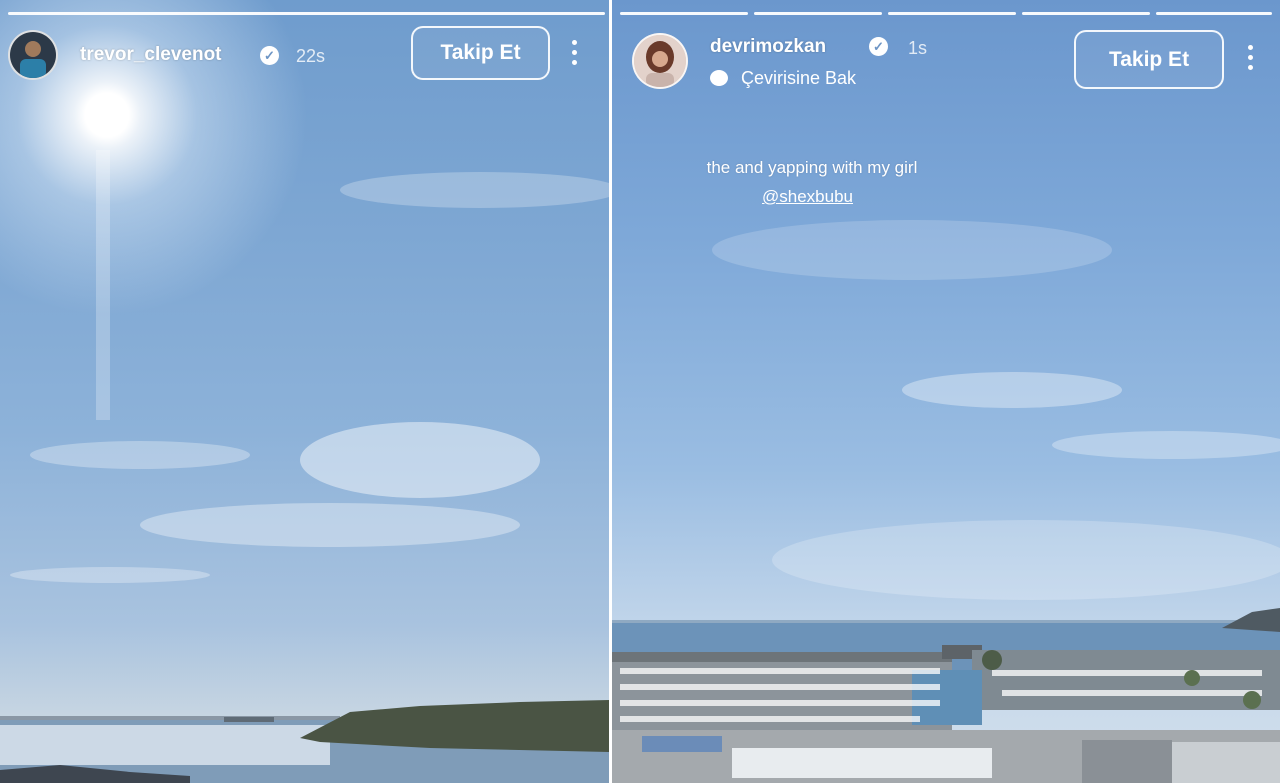 Image resolution: width=1280 pixels, height=783 pixels. Describe the element at coordinates (719, 78) in the screenshot. I see `translate-bubble-icon` at that location.